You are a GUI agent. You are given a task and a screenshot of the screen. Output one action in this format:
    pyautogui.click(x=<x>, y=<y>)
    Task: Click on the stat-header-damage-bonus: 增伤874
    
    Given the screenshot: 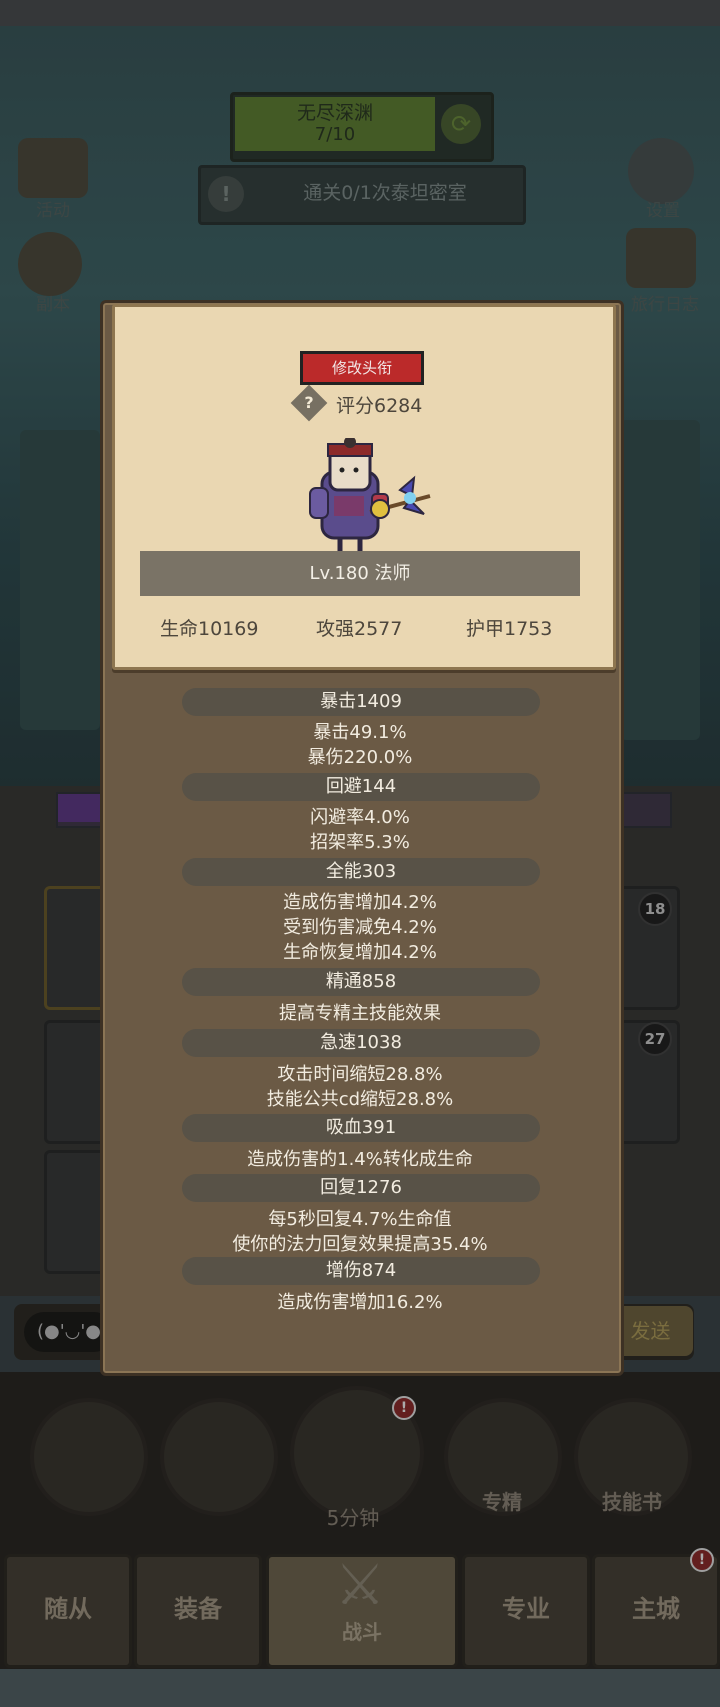 What is the action you would take?
    pyautogui.click(x=361, y=1270)
    